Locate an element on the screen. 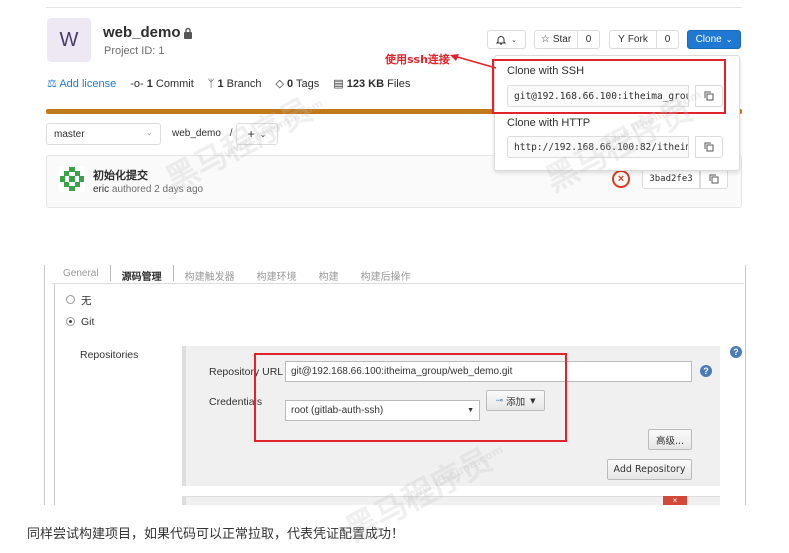 This screenshot has width=789, height=553. next-panel is located at coordinates (451, 500).